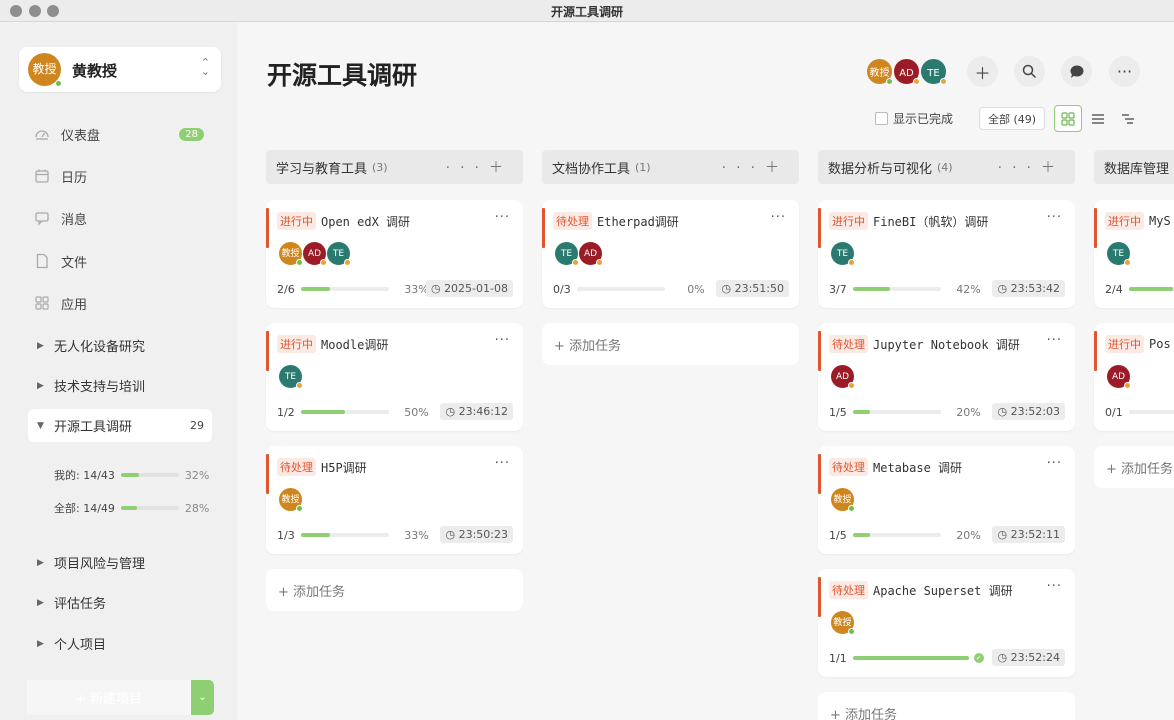  What do you see at coordinates (1128, 118) in the screenshot?
I see `gantt-view-button` at bounding box center [1128, 118].